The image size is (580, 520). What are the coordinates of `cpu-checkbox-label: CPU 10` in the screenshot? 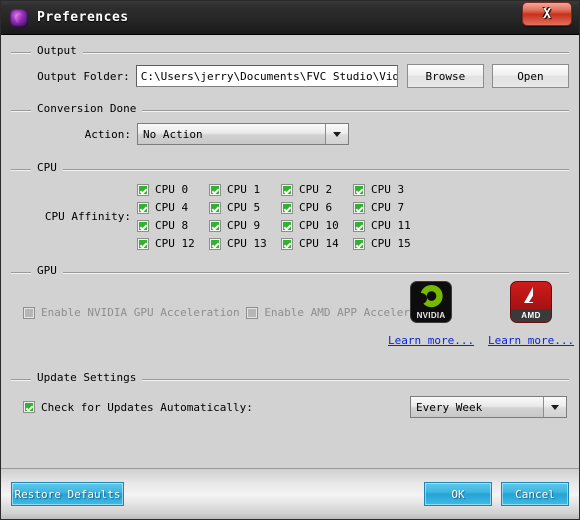 It's located at (319, 225).